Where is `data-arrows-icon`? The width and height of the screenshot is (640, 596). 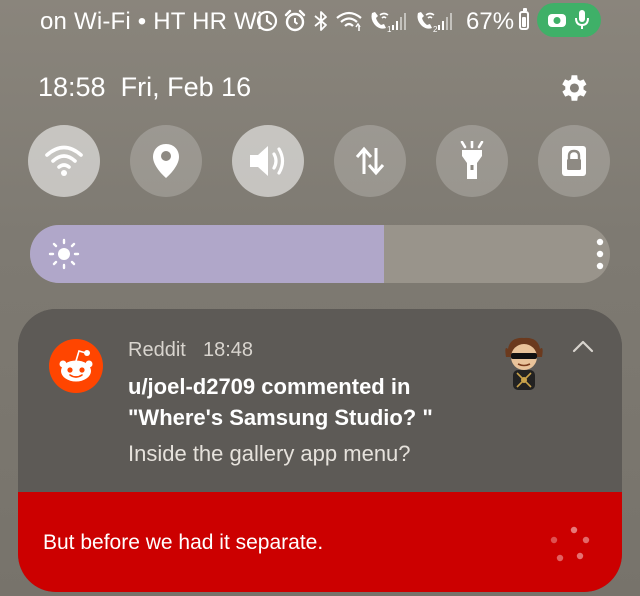
data-arrows-icon is located at coordinates (370, 161).